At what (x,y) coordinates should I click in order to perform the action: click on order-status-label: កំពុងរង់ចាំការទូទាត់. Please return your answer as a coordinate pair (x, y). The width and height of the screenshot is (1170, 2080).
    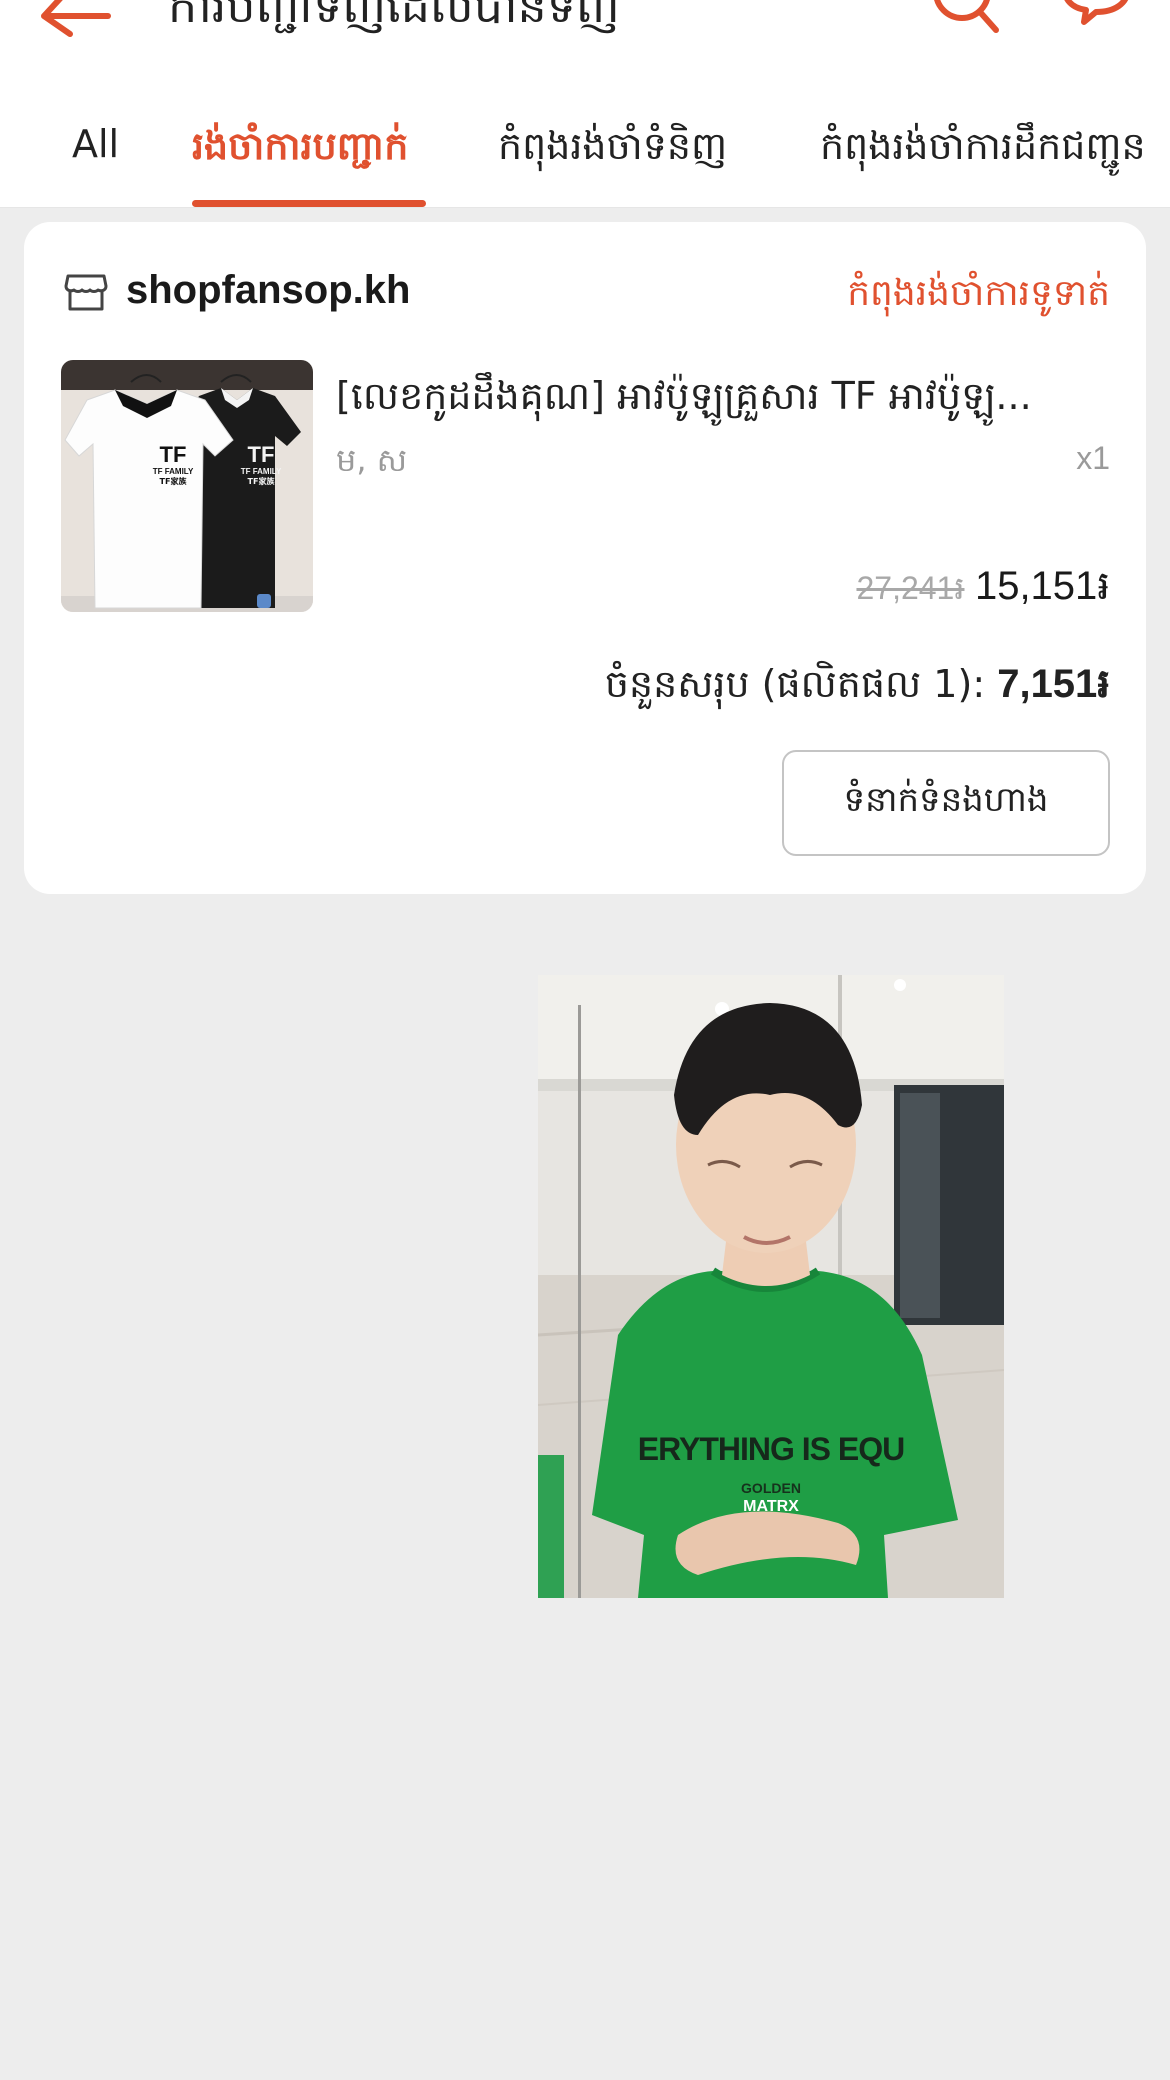
    Looking at the image, I should click on (978, 293).